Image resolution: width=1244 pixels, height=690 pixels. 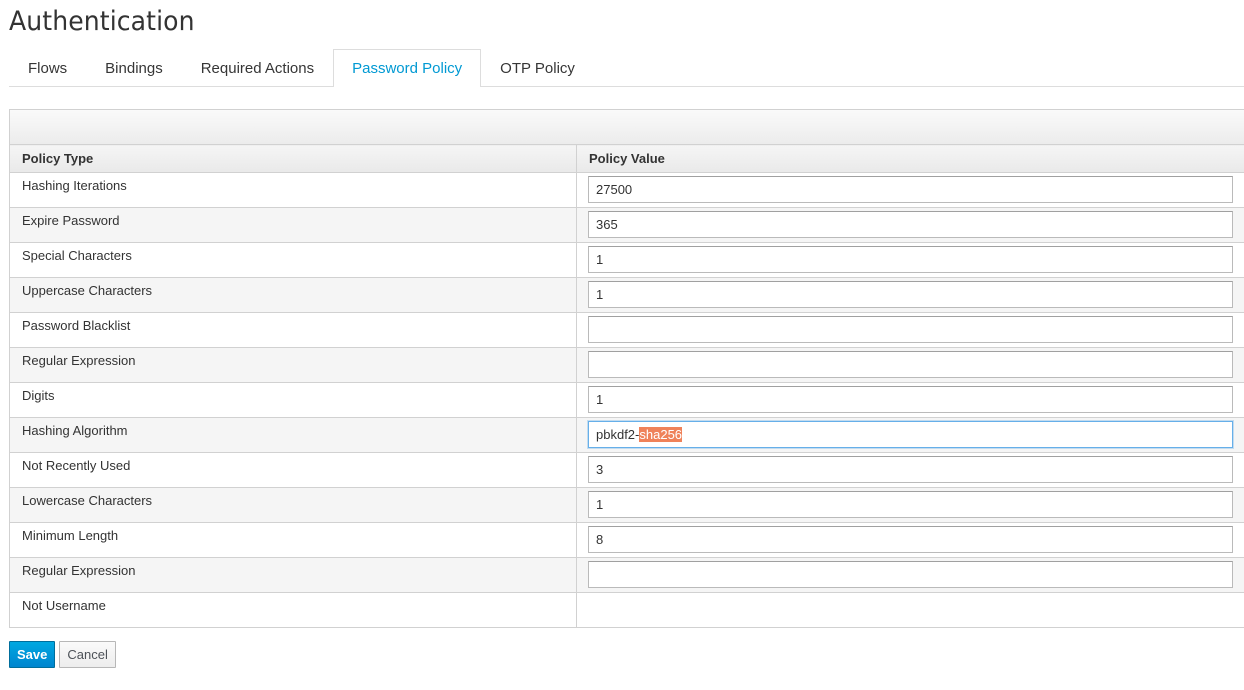 I want to click on policy-value-cell: 3, so click(x=910, y=470).